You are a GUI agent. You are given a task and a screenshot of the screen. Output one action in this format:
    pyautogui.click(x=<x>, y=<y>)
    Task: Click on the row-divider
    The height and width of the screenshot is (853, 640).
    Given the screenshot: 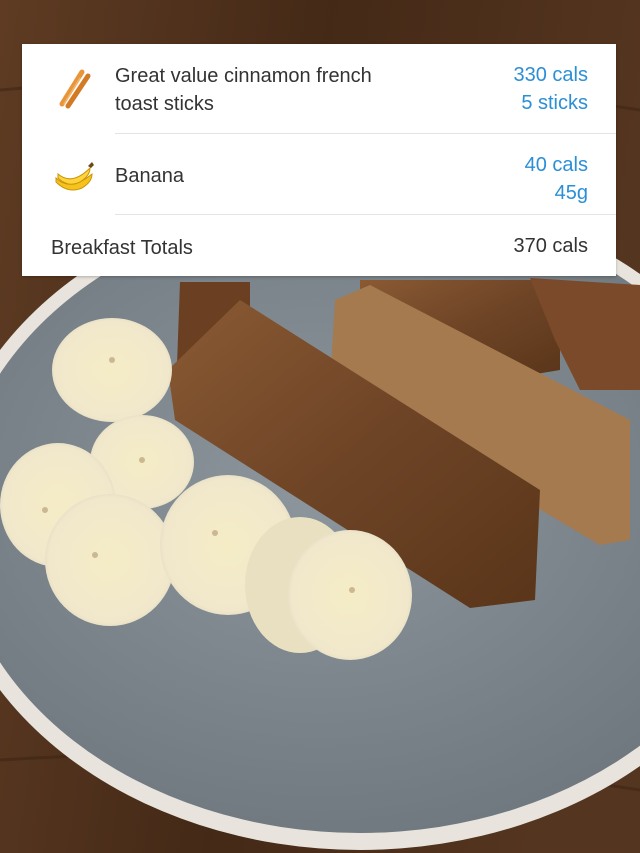 What is the action you would take?
    pyautogui.click(x=365, y=214)
    